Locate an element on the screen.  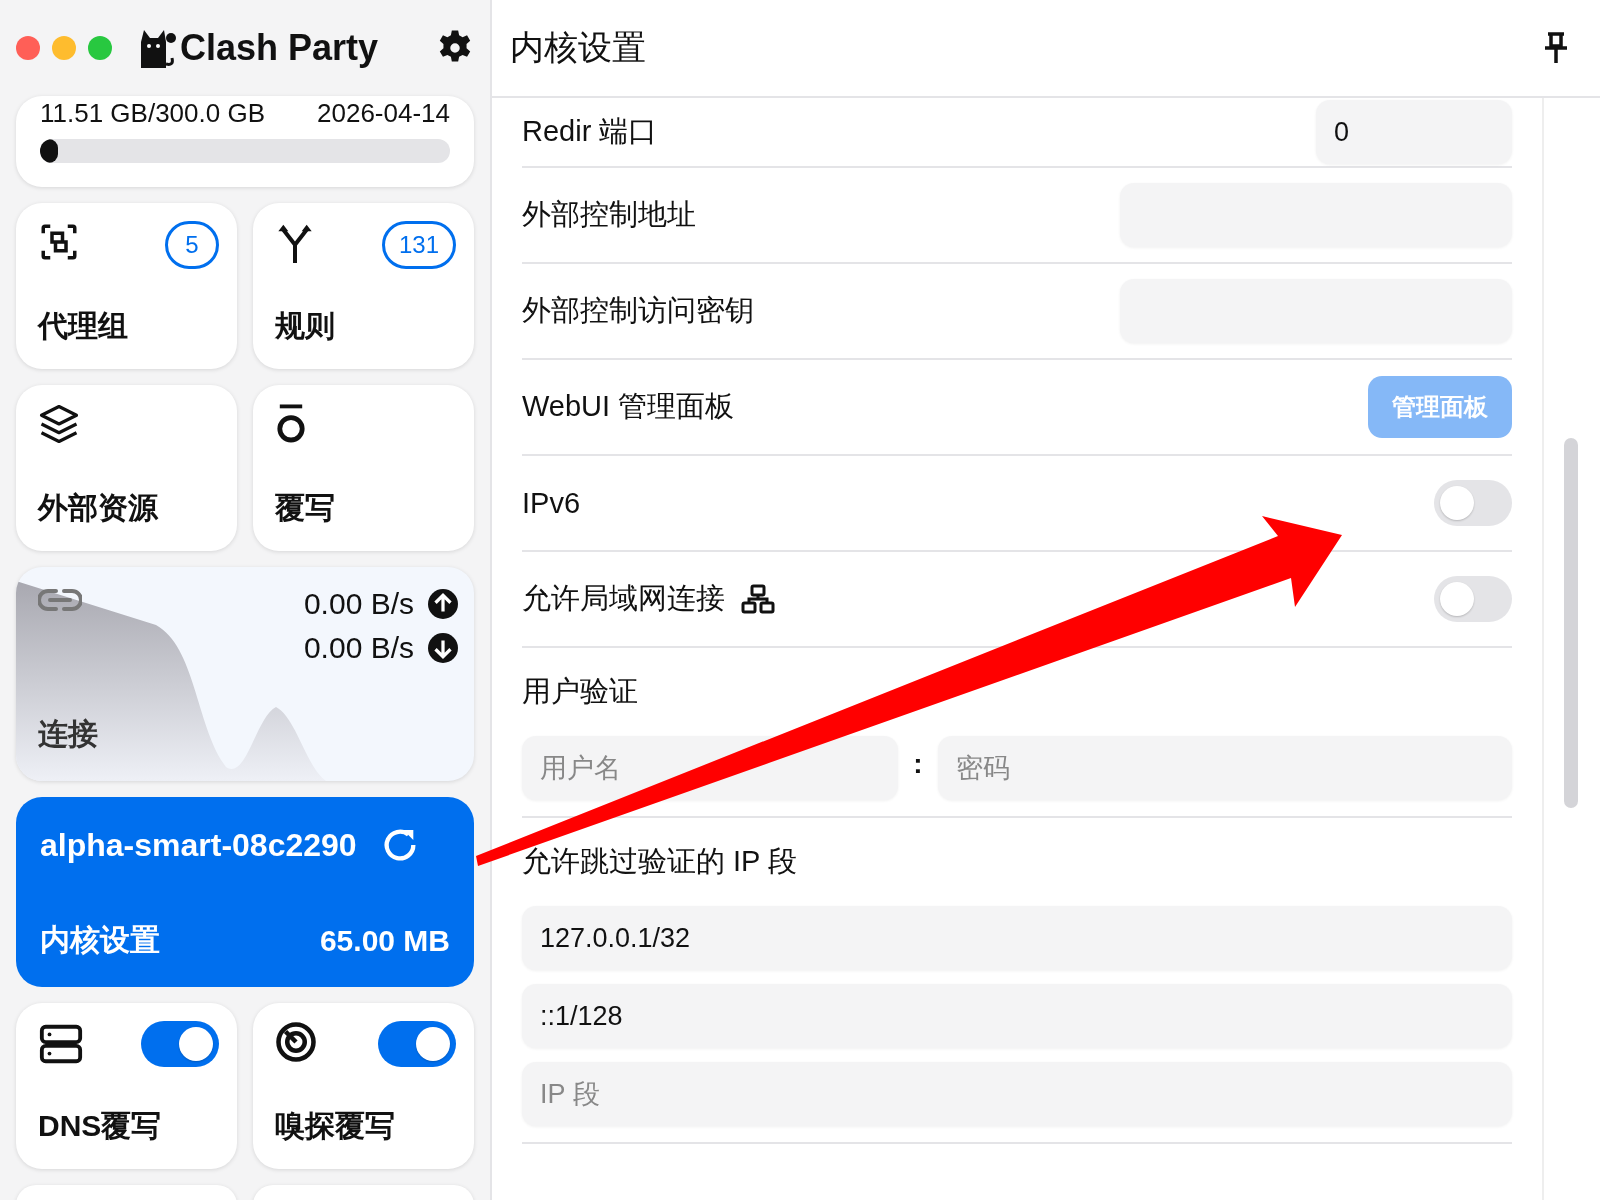
ip-field: ::1/128 is located at coordinates (1017, 1016).